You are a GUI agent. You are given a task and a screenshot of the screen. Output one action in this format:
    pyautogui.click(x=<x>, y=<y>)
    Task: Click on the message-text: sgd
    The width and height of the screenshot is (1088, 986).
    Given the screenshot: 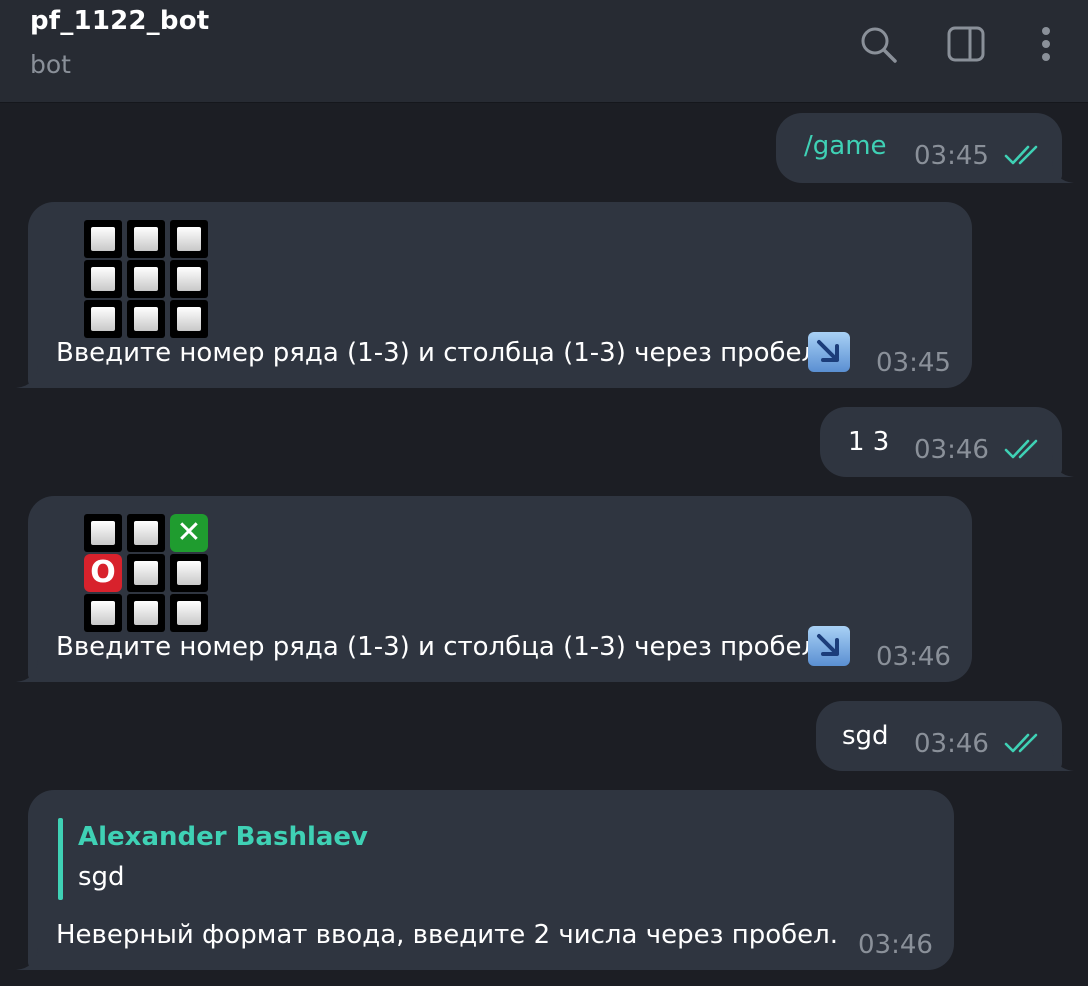 What is the action you would take?
    pyautogui.click(x=865, y=736)
    